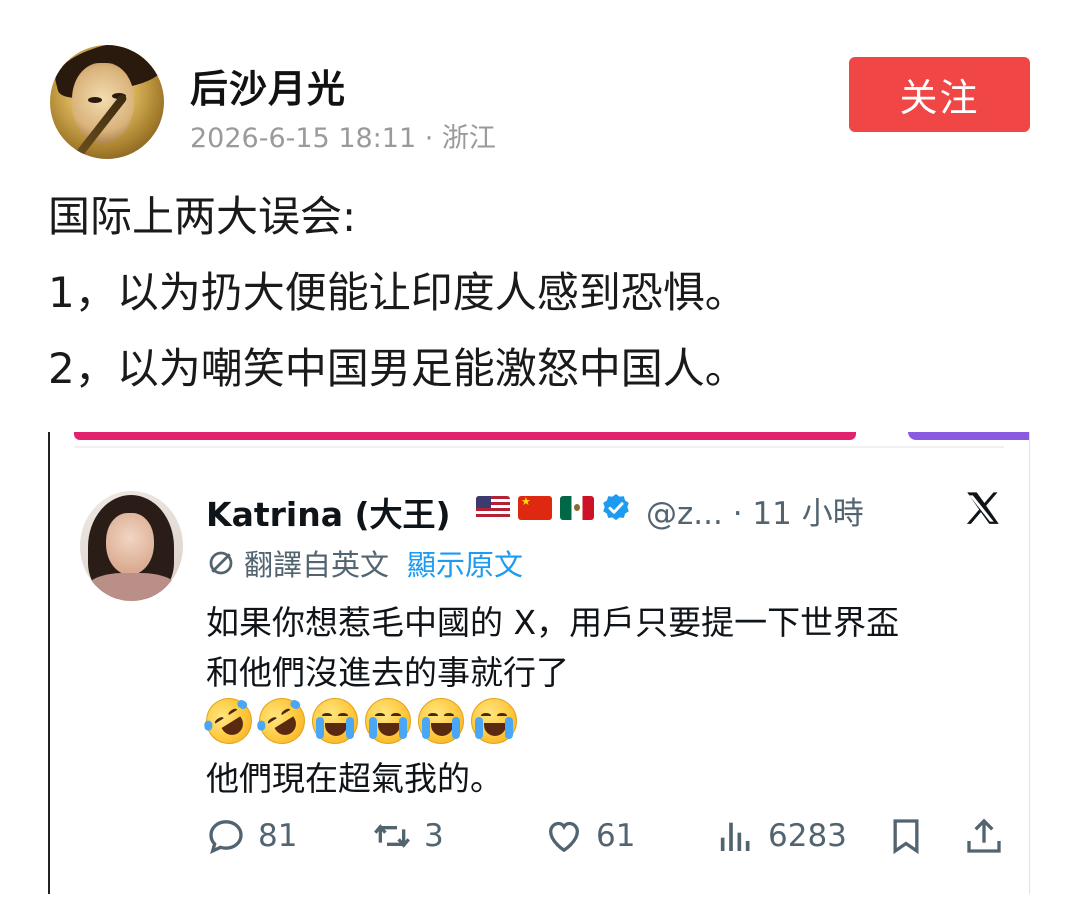 The height and width of the screenshot is (922, 1080). I want to click on tweet-handle-time: @z... · 11 小時, so click(755, 510).